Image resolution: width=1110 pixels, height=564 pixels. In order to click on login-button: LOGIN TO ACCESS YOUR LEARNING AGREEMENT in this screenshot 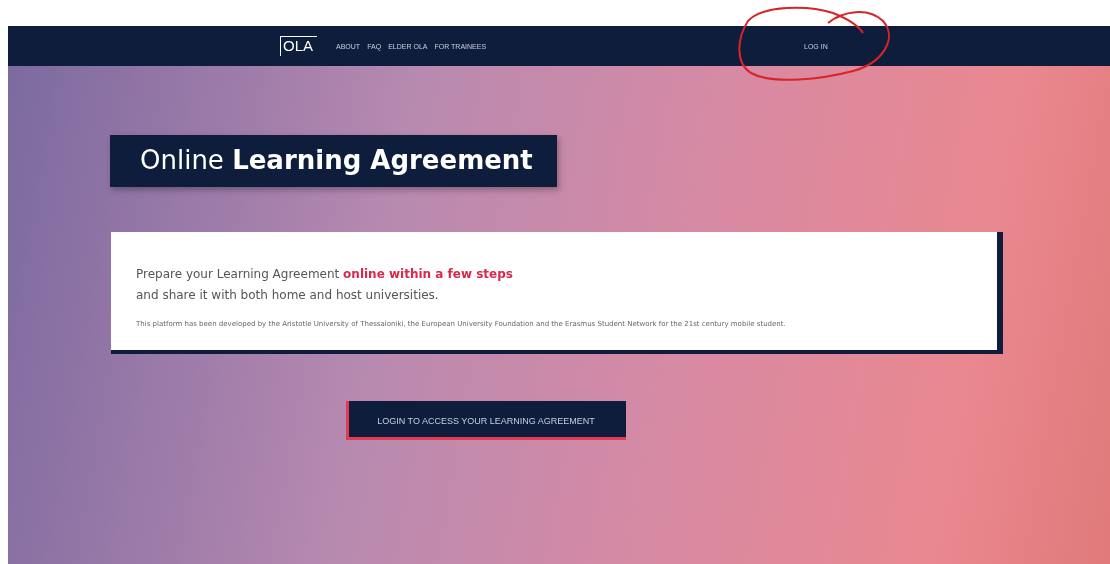, I will do `click(486, 420)`.